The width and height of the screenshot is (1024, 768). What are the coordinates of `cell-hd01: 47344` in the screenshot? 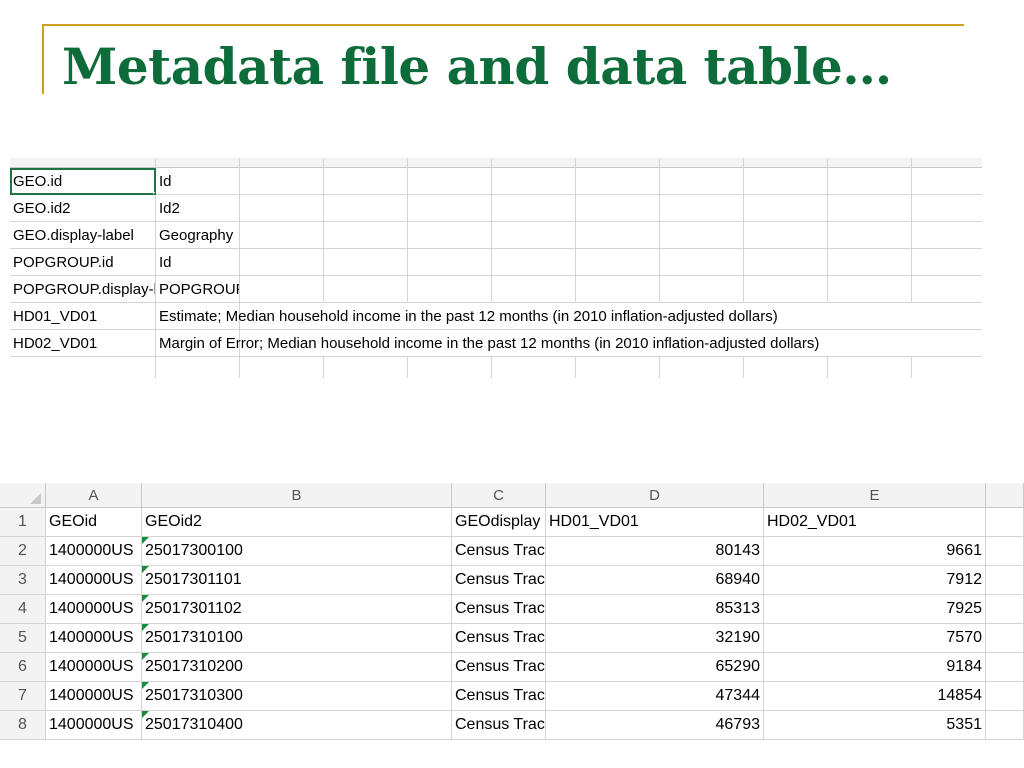 It's located at (655, 696).